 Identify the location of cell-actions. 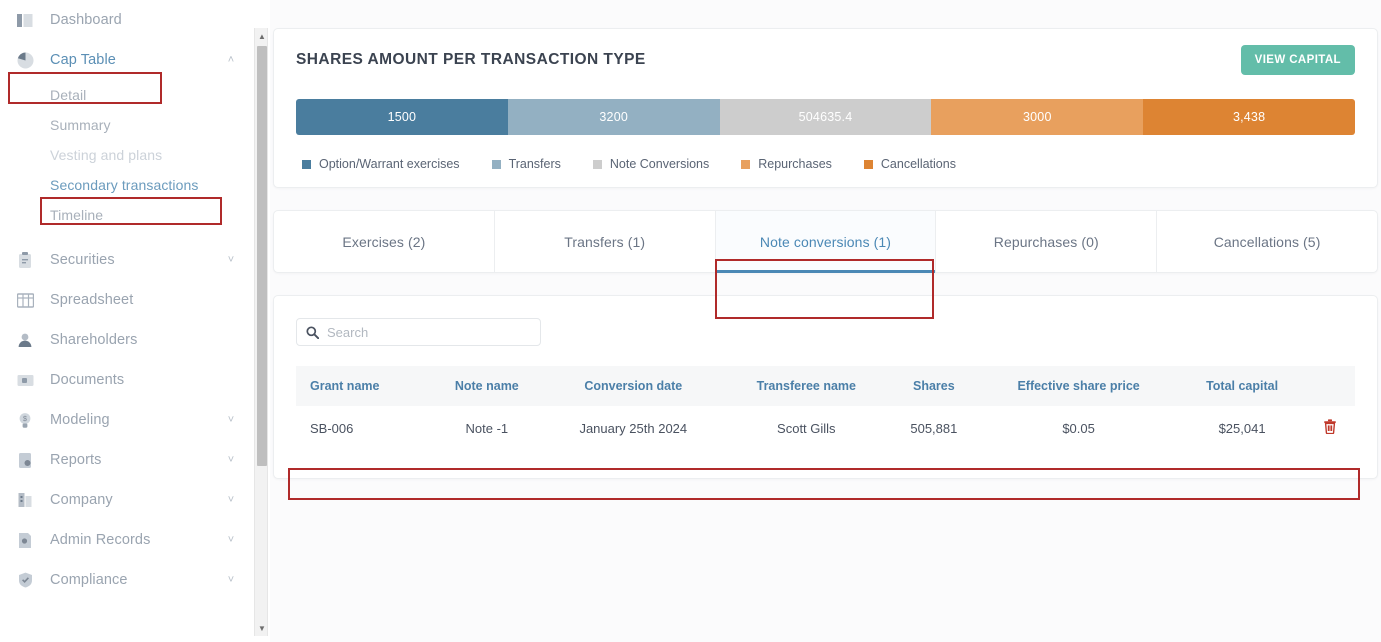
(1330, 428).